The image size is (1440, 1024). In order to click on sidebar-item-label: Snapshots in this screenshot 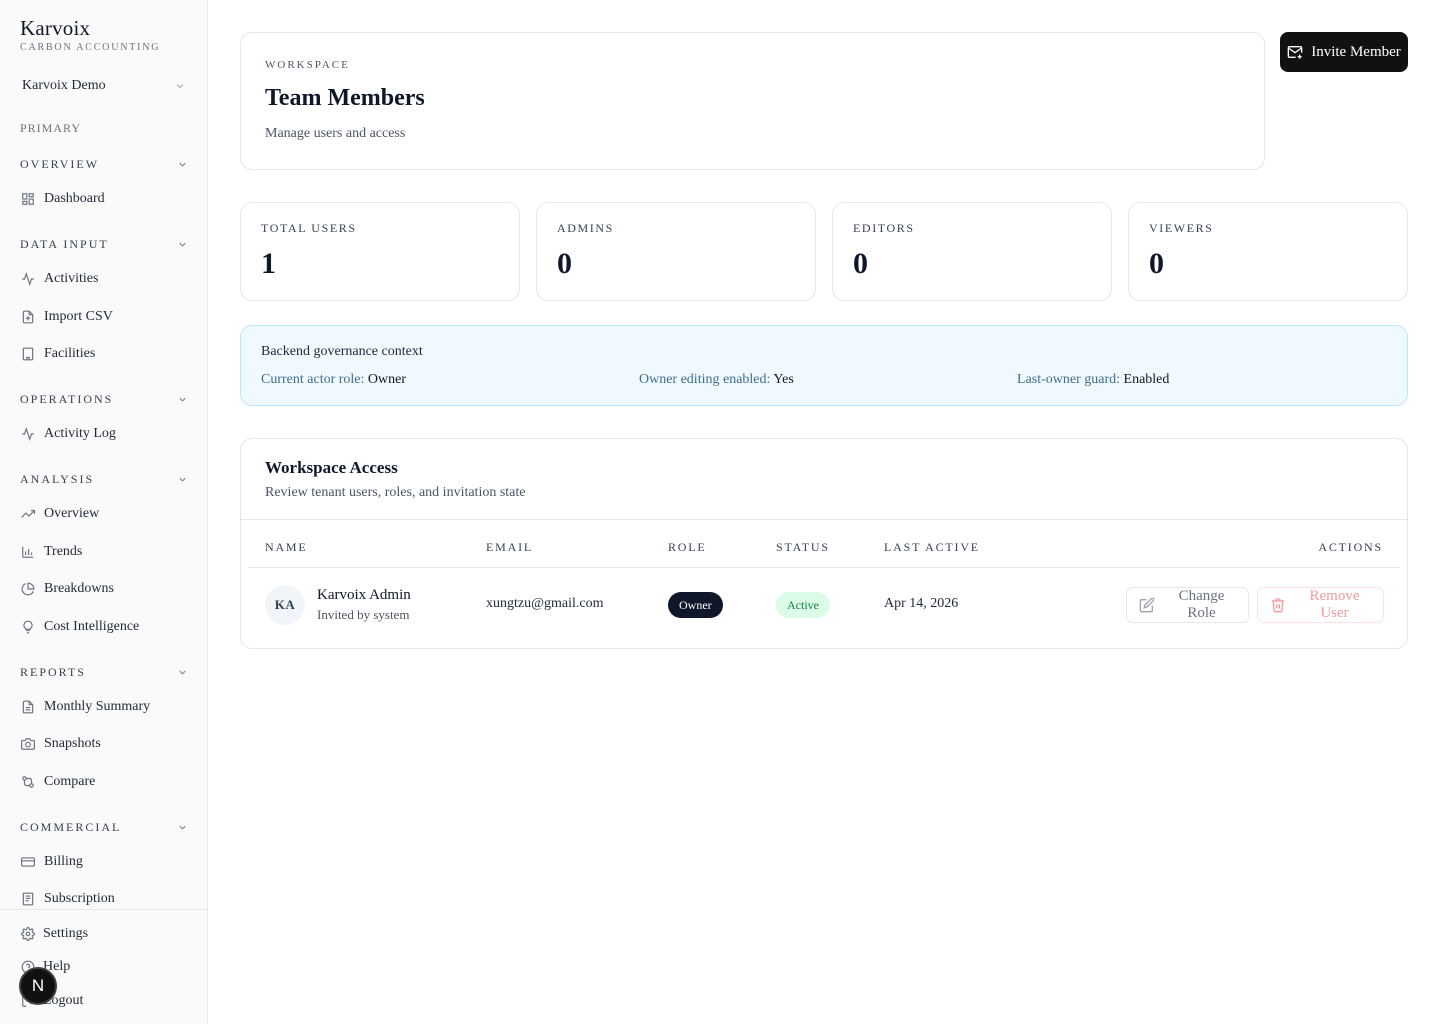, I will do `click(72, 743)`.